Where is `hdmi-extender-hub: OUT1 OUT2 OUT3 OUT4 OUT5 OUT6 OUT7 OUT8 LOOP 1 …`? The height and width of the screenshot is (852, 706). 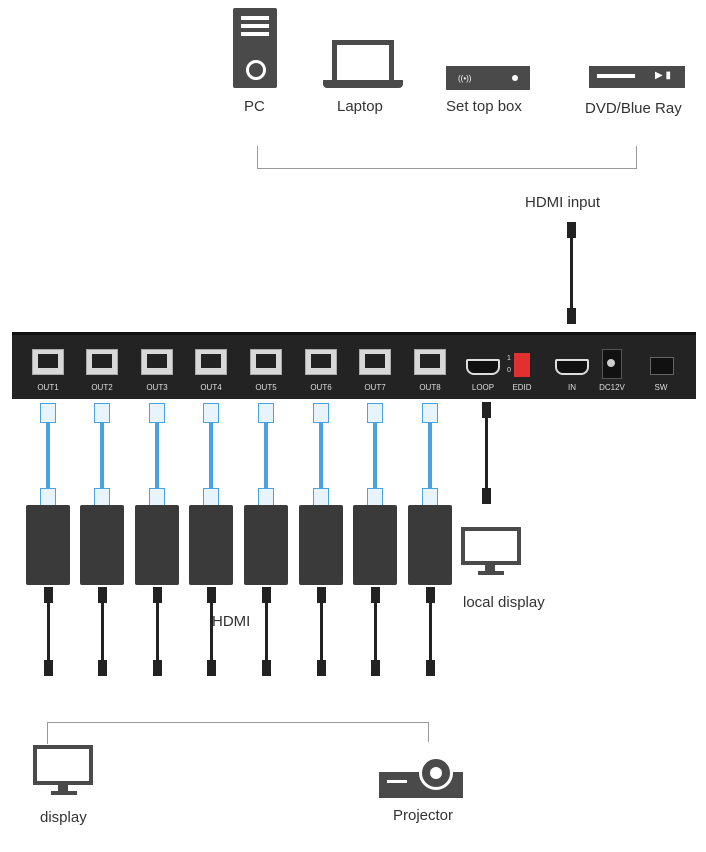
hdmi-extender-hub: OUT1 OUT2 OUT3 OUT4 OUT5 OUT6 OUT7 OUT8 LOOP 1 … is located at coordinates (354, 365).